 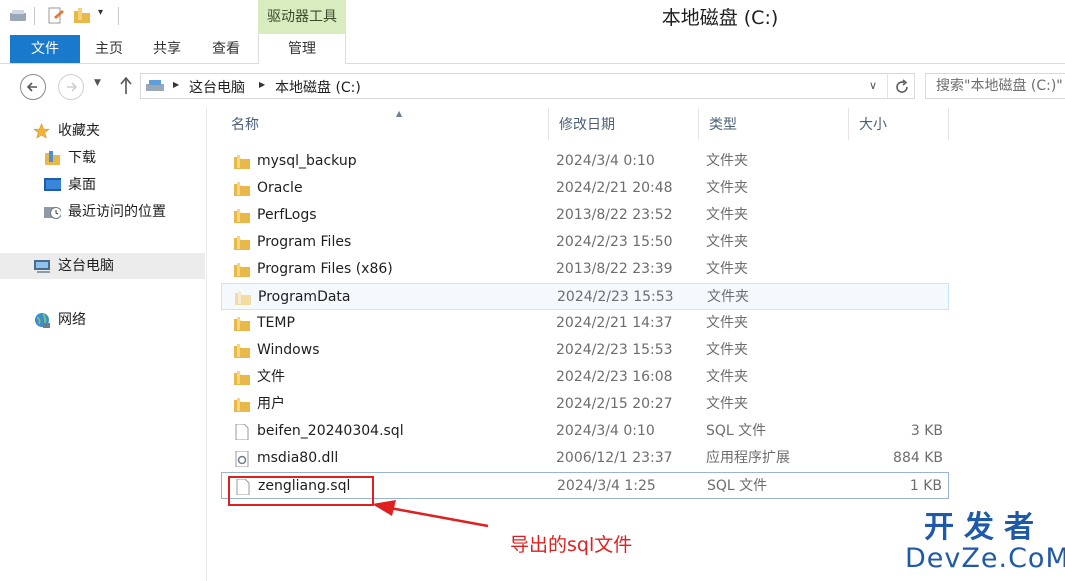 I want to click on watermark-line-2: DevZe.CoM, so click(x=985, y=558).